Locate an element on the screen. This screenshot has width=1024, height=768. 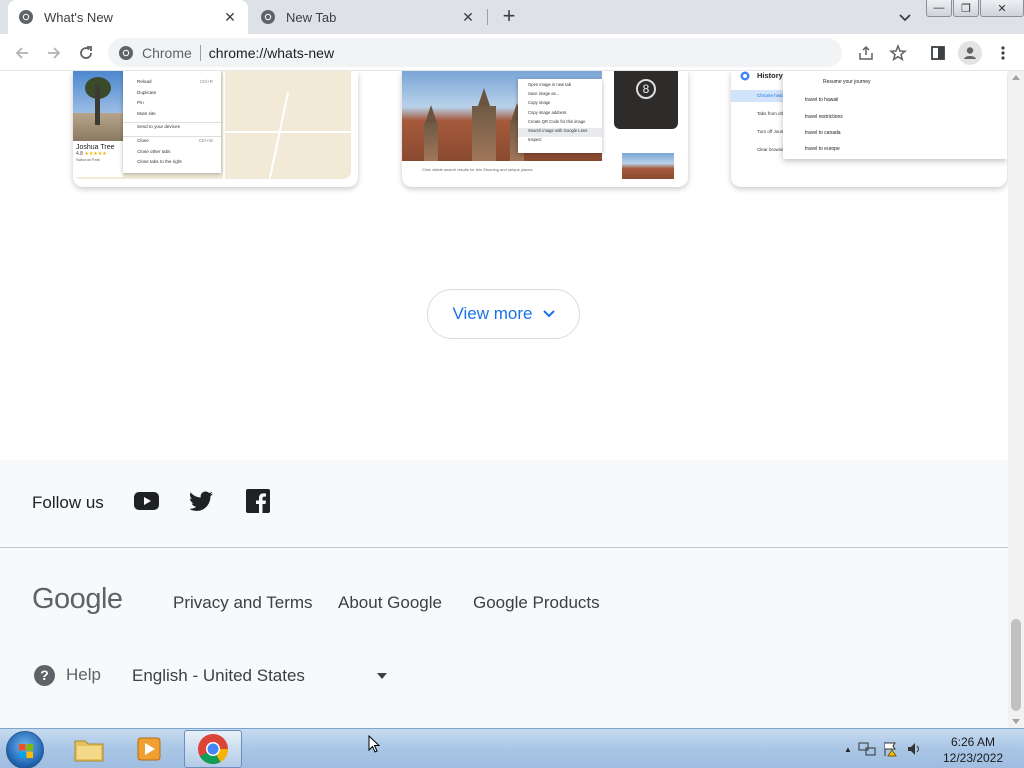
chrome-taskbar-button is located at coordinates (213, 749).